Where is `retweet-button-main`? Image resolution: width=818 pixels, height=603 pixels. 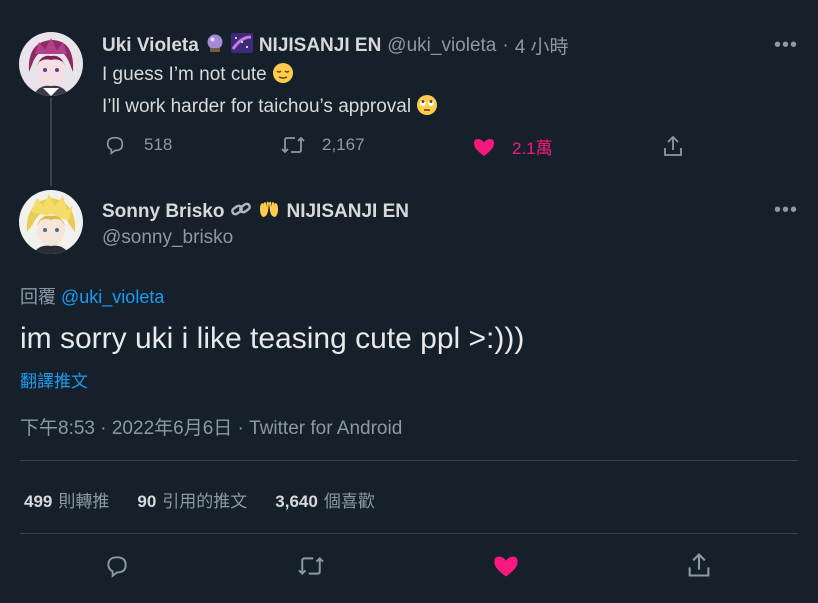 retweet-button-main is located at coordinates (311, 568).